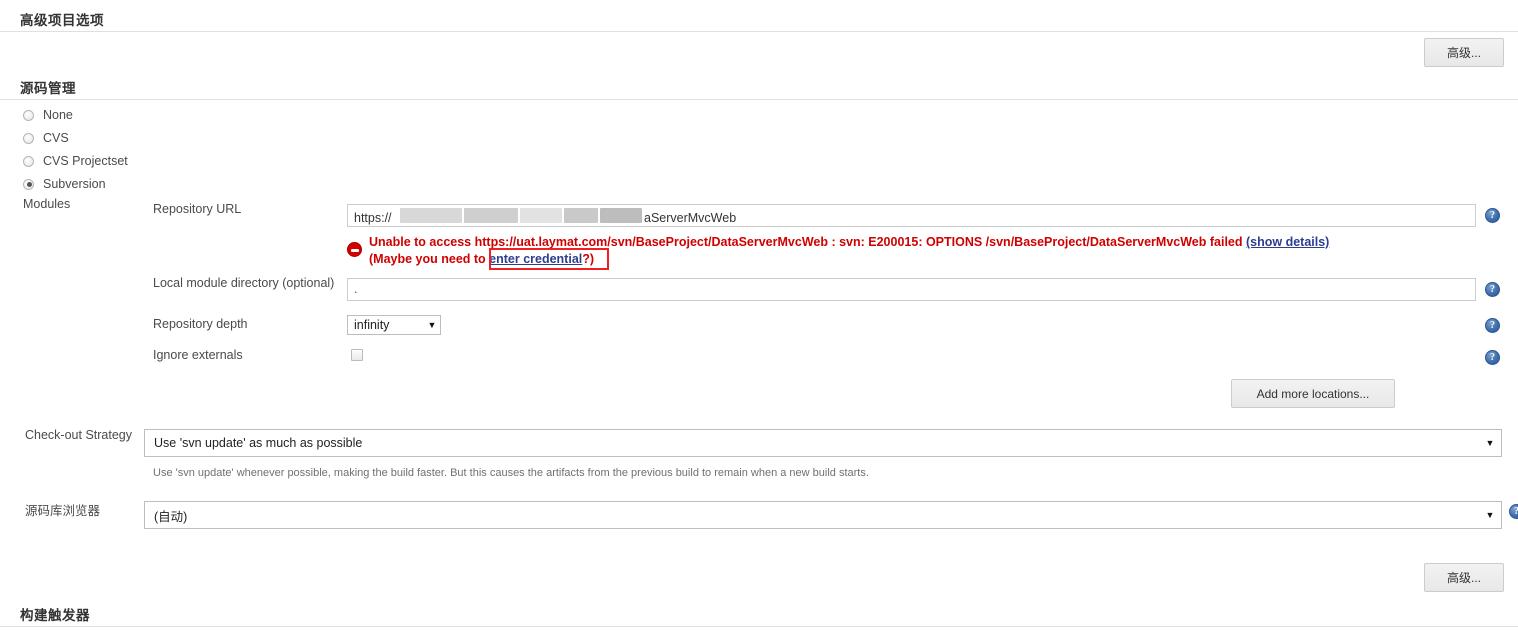 This screenshot has width=1518, height=630. Describe the element at coordinates (200, 324) in the screenshot. I see `repository-depth-label: Repository depth` at that location.